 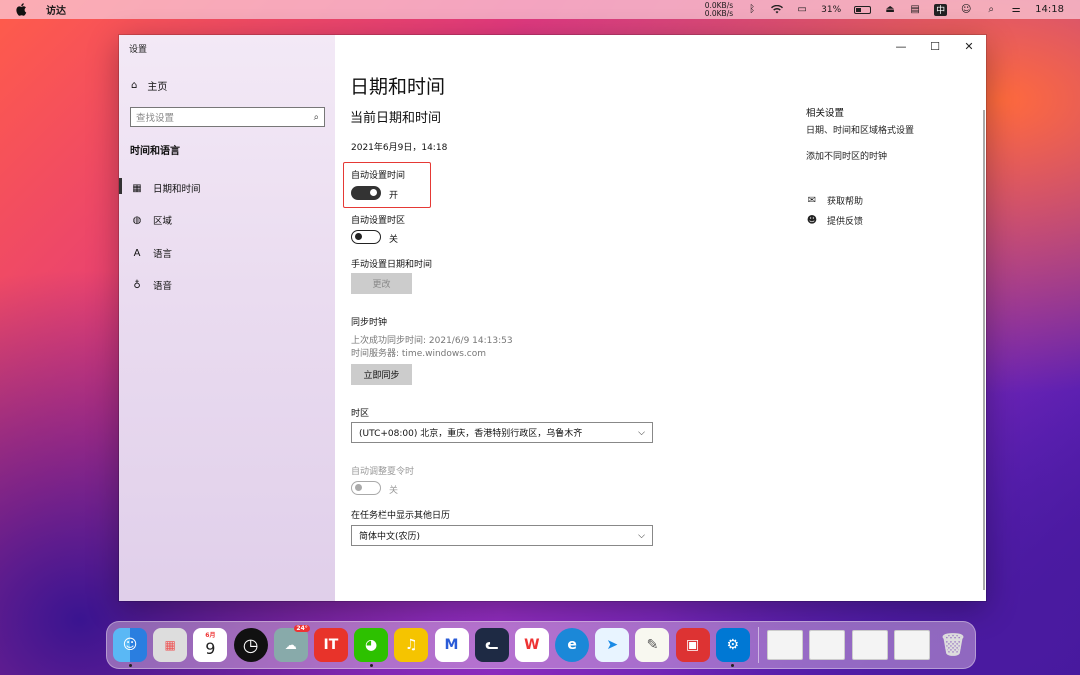 I want to click on sidebar-item-speech: ♁ 语音, so click(x=145, y=285).